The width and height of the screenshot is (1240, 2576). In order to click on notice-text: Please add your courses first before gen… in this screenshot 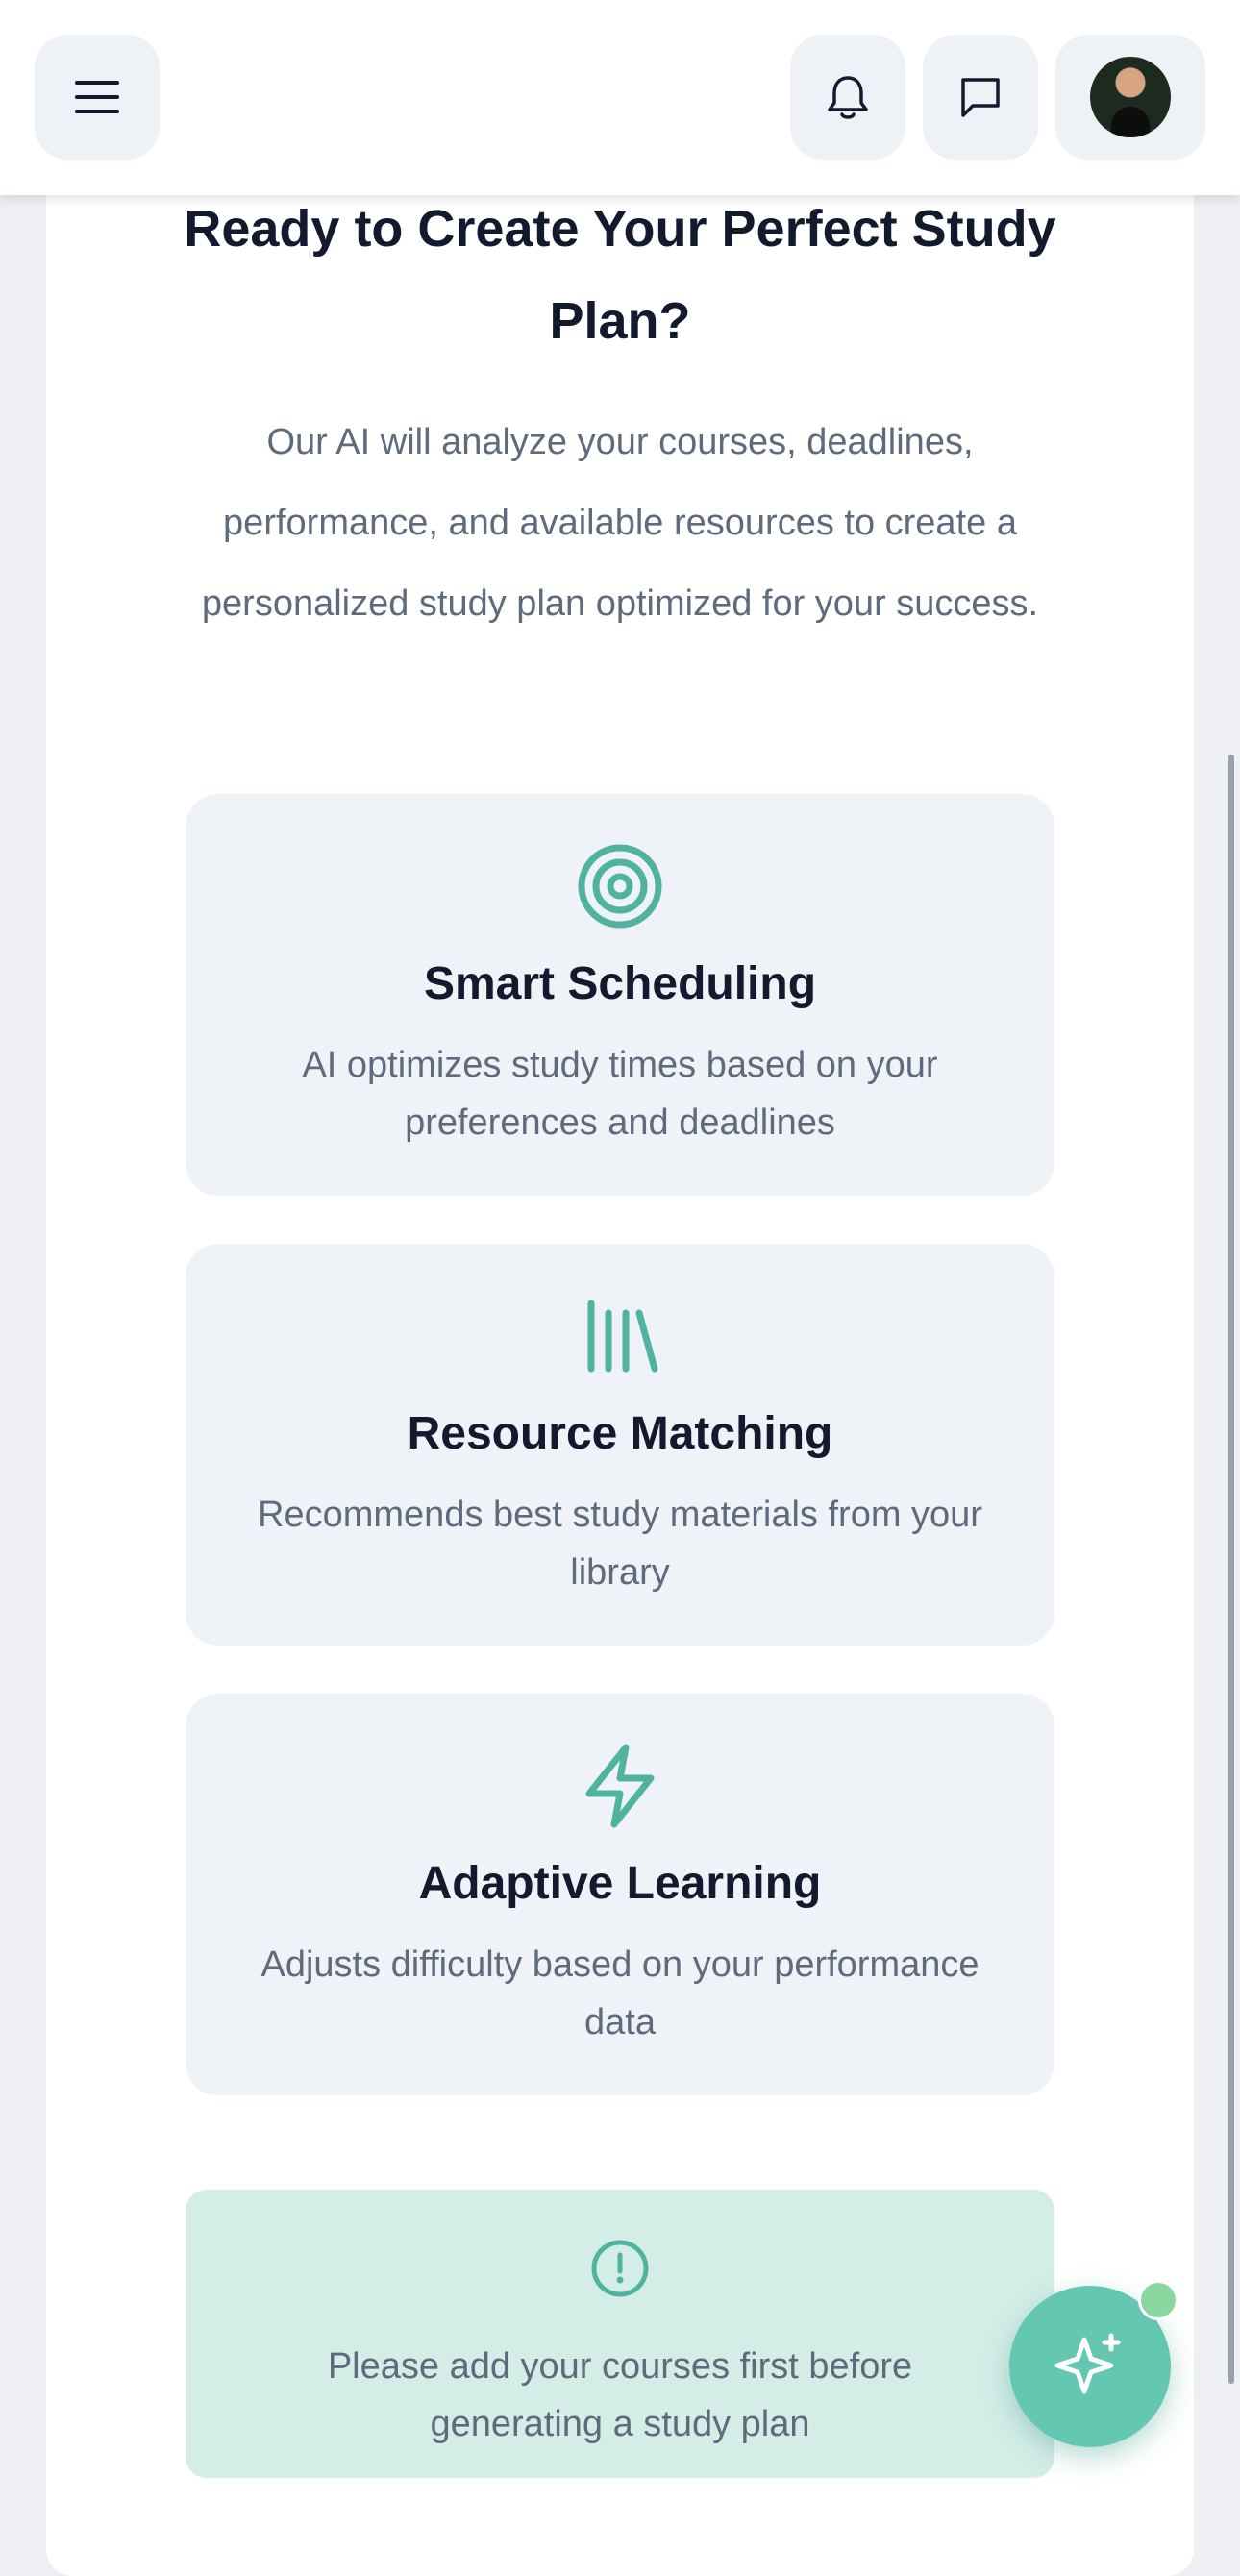, I will do `click(620, 2395)`.